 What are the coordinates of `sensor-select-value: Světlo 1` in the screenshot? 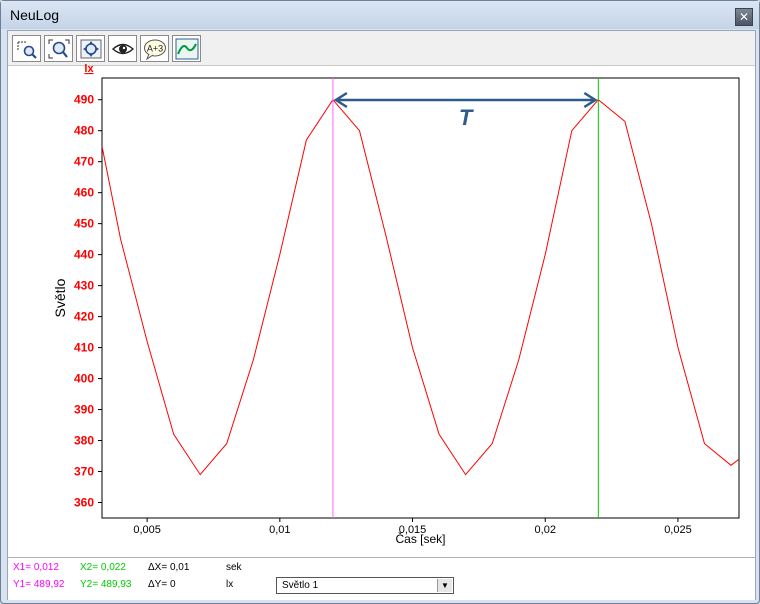 It's located at (300, 585).